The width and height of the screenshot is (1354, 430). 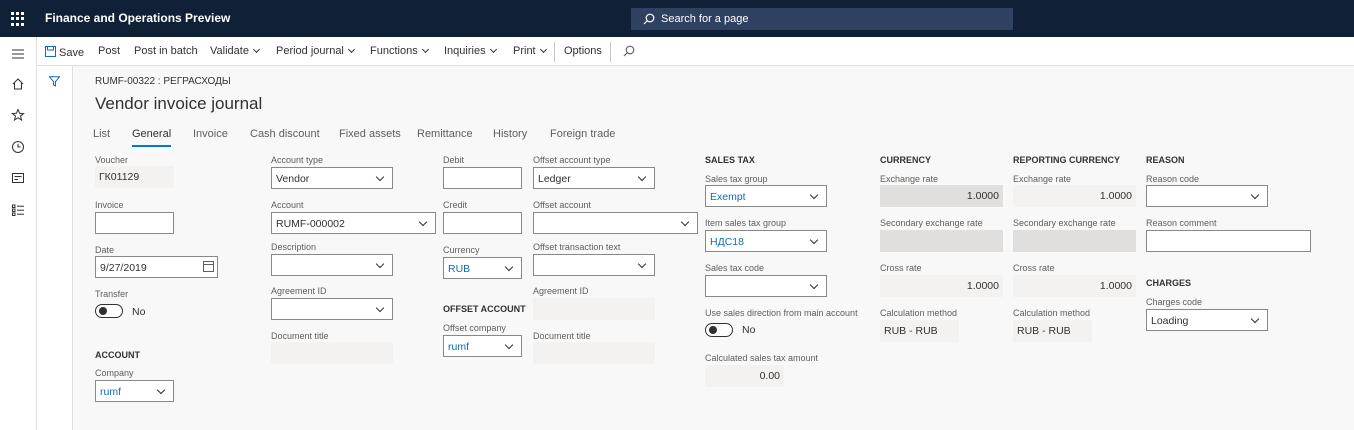 I want to click on breadcrumb: RUMF-00322 : РЕГРАСХОДЫ, so click(x=163, y=81).